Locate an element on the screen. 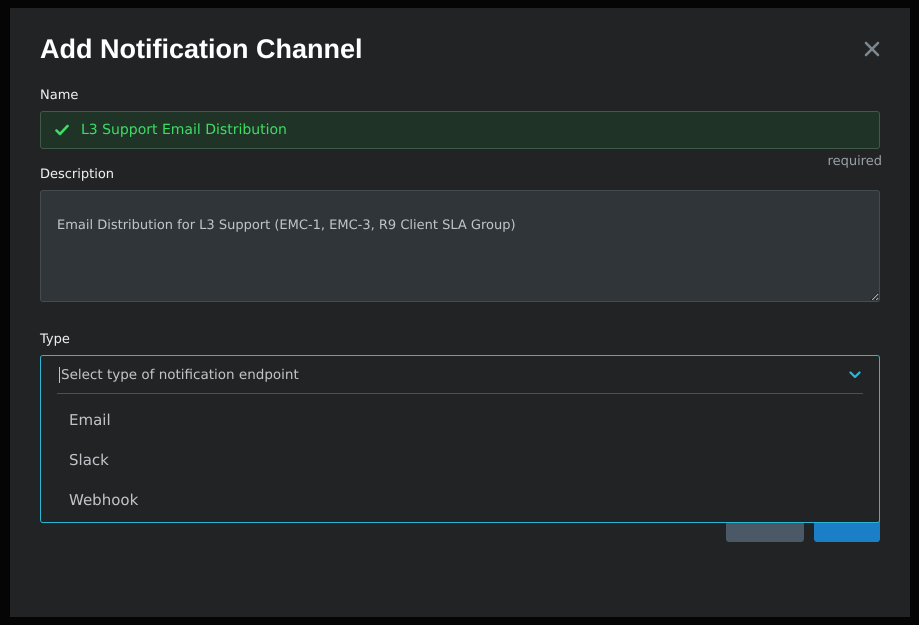 The width and height of the screenshot is (919, 625). dialog-title: Add Notification Channel is located at coordinates (201, 49).